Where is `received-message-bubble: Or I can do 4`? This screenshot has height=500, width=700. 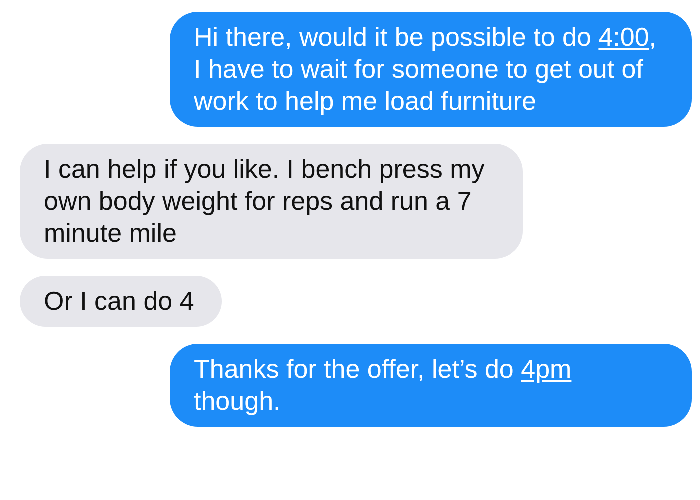
received-message-bubble: Or I can do 4 is located at coordinates (121, 301).